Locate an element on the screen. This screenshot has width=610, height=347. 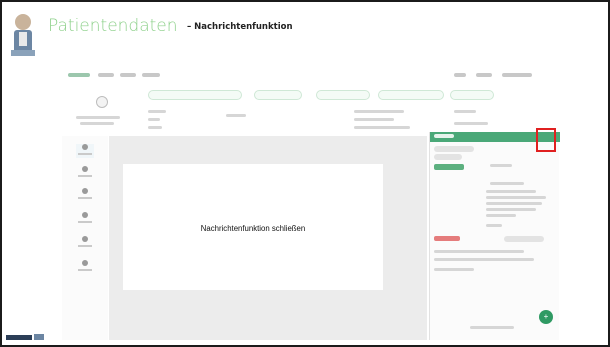
message-panel-title is located at coordinates (444, 136).